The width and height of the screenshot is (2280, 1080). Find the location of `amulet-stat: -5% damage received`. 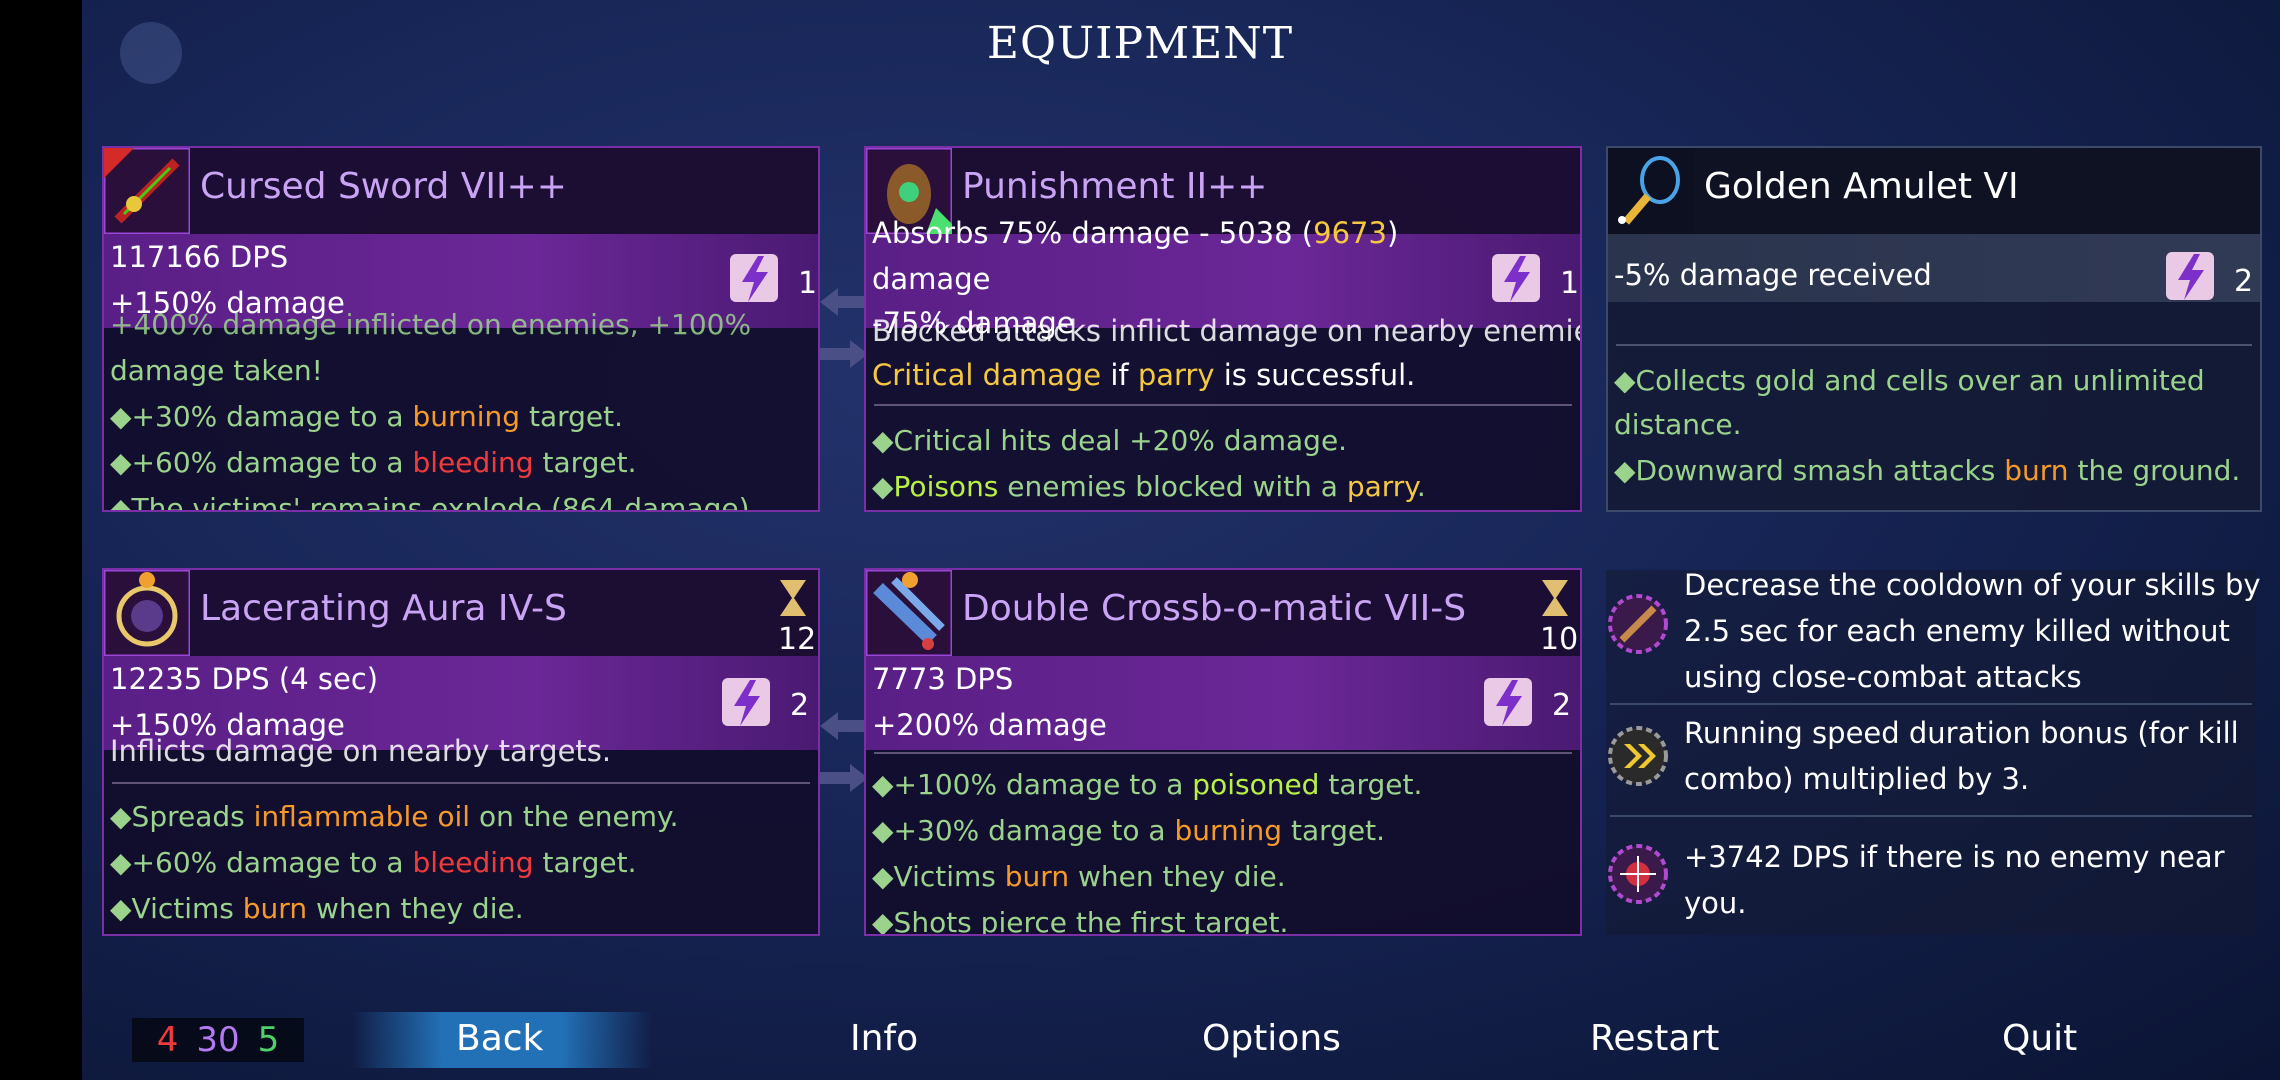

amulet-stat: -5% damage received is located at coordinates (1773, 275).